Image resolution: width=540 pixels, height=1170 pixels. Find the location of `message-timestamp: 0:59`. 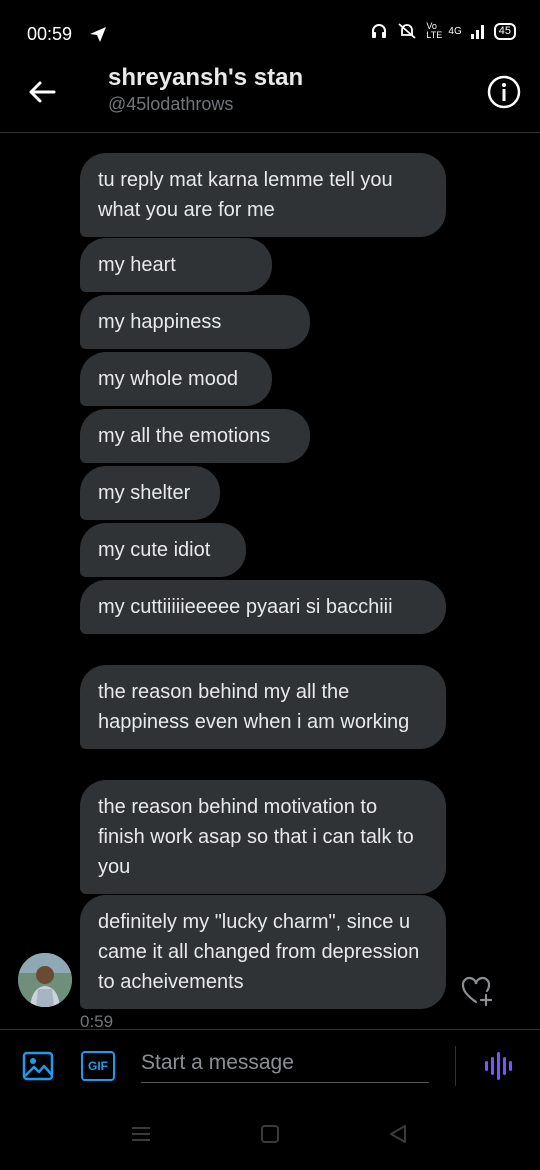

message-timestamp: 0:59 is located at coordinates (97, 1020).